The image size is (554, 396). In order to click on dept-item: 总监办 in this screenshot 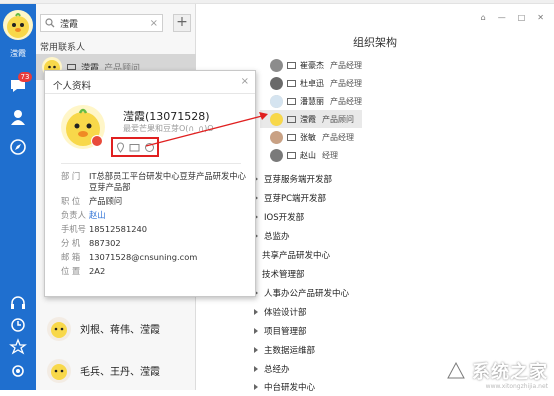, I will do `click(272, 236)`.